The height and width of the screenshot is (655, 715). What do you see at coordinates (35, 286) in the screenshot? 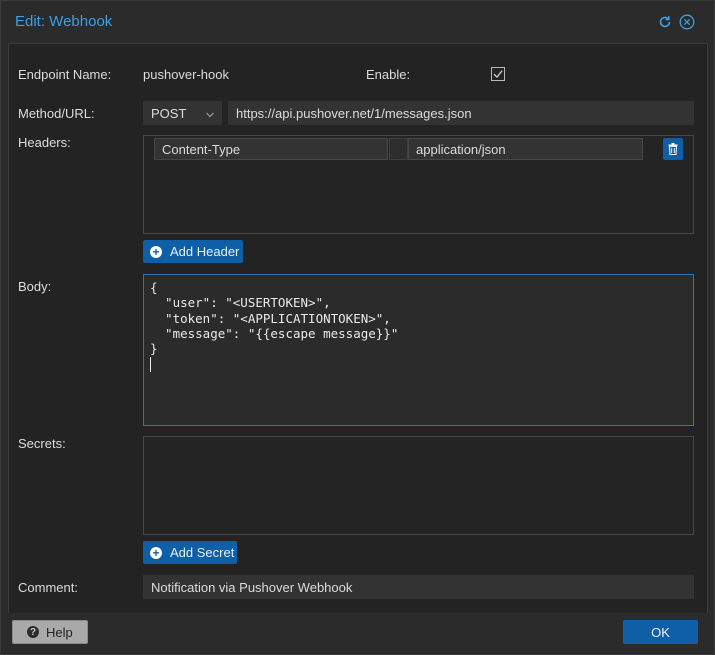
I see `body-label: Body:` at bounding box center [35, 286].